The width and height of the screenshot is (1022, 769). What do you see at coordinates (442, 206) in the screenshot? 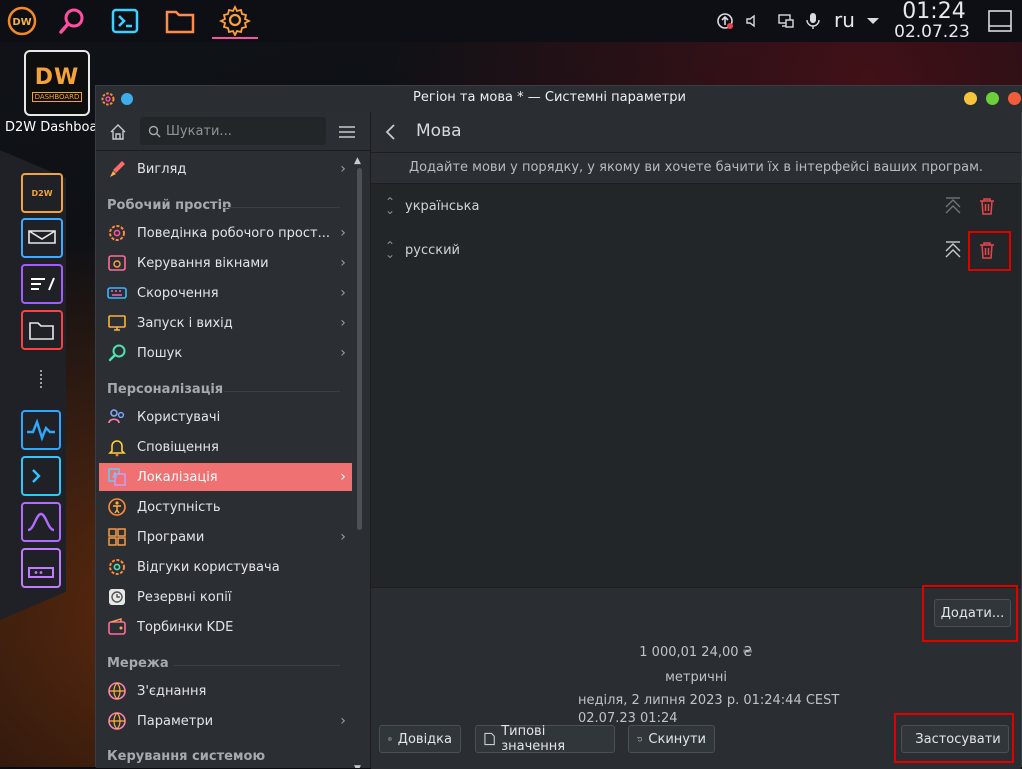
I see `language-name: українська` at bounding box center [442, 206].